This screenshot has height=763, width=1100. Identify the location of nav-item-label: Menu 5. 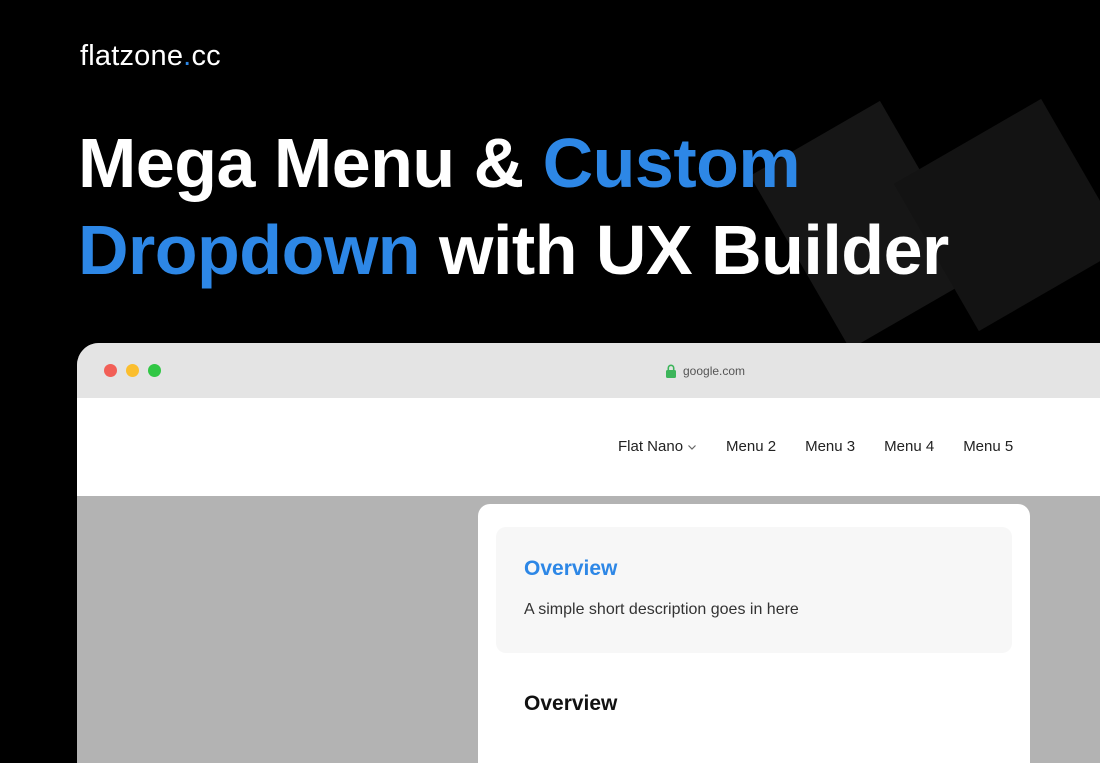
(988, 446).